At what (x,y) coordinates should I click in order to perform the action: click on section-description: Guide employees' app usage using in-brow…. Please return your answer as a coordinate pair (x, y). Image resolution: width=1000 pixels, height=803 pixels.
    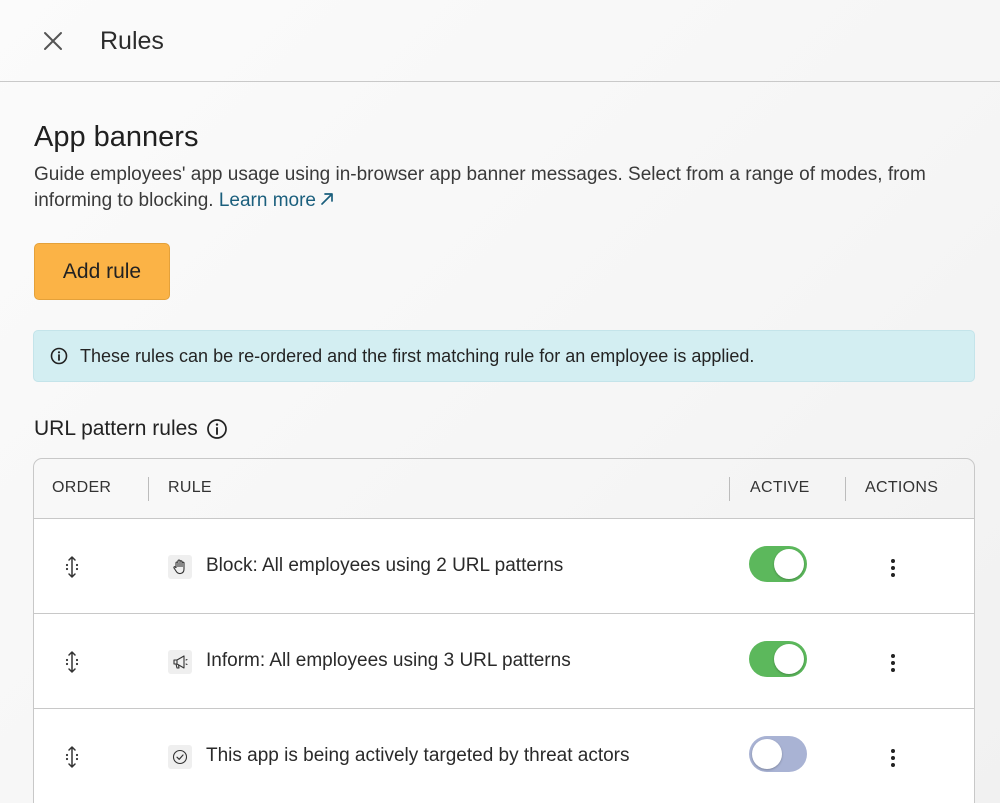
    Looking at the image, I should click on (506, 188).